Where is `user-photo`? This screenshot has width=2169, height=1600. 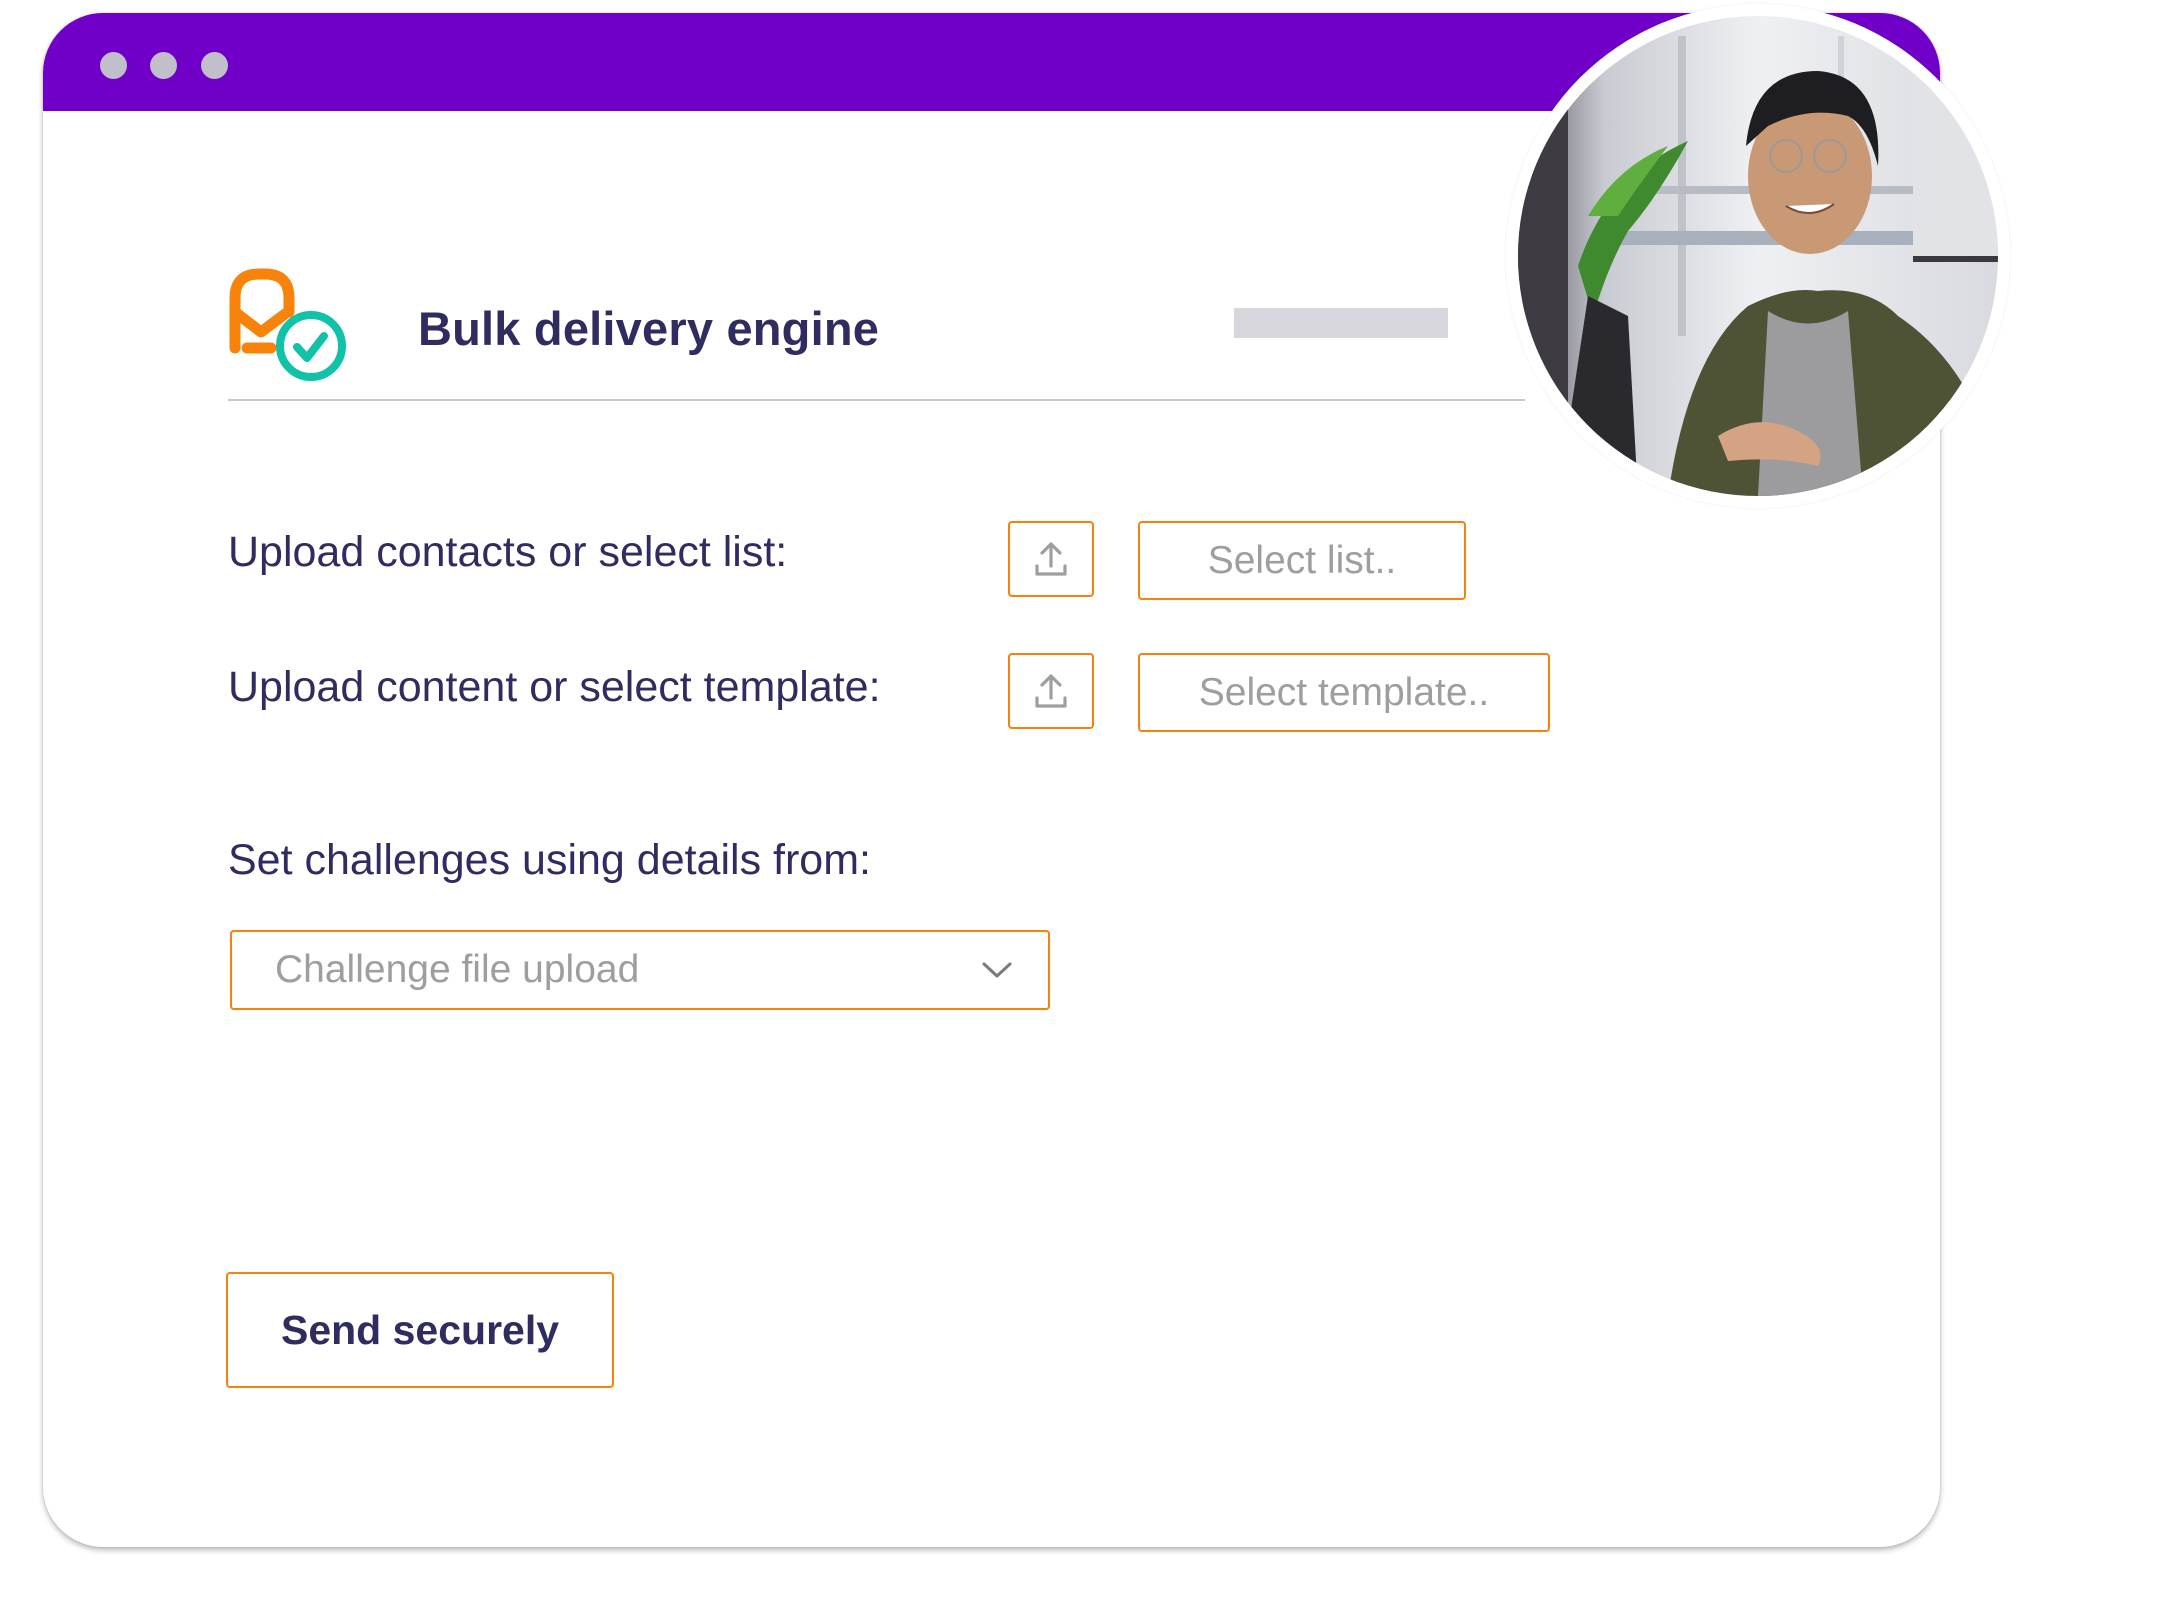 user-photo is located at coordinates (1758, 256).